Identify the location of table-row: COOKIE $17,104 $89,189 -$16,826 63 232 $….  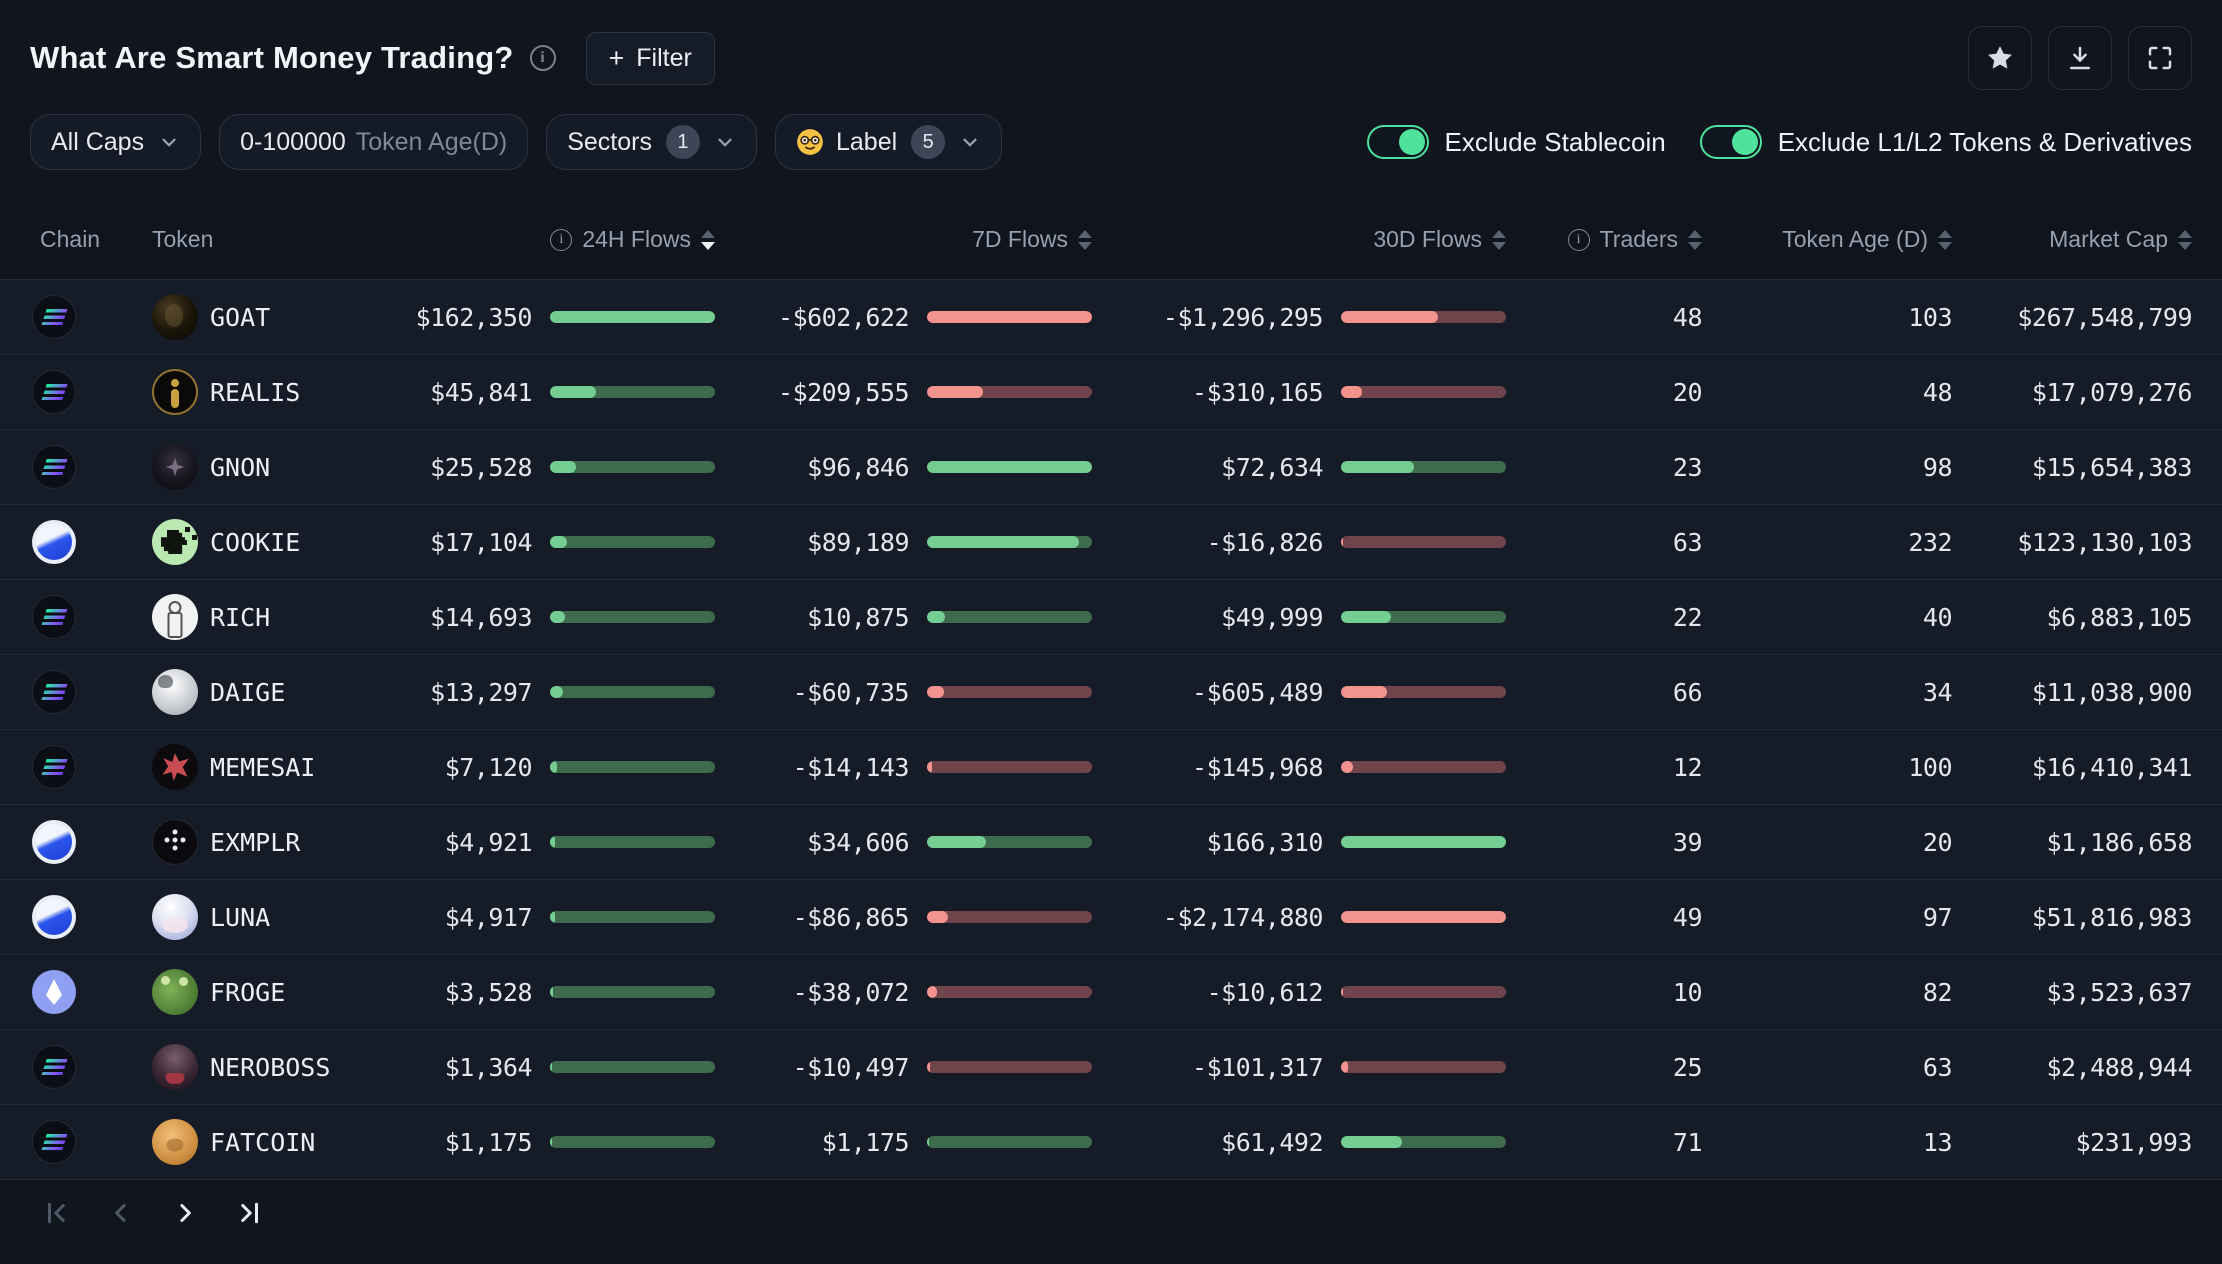
(1111, 542).